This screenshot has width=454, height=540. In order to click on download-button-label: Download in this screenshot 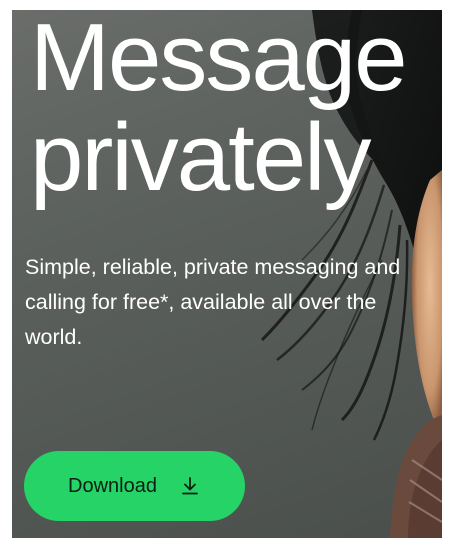, I will do `click(112, 485)`.